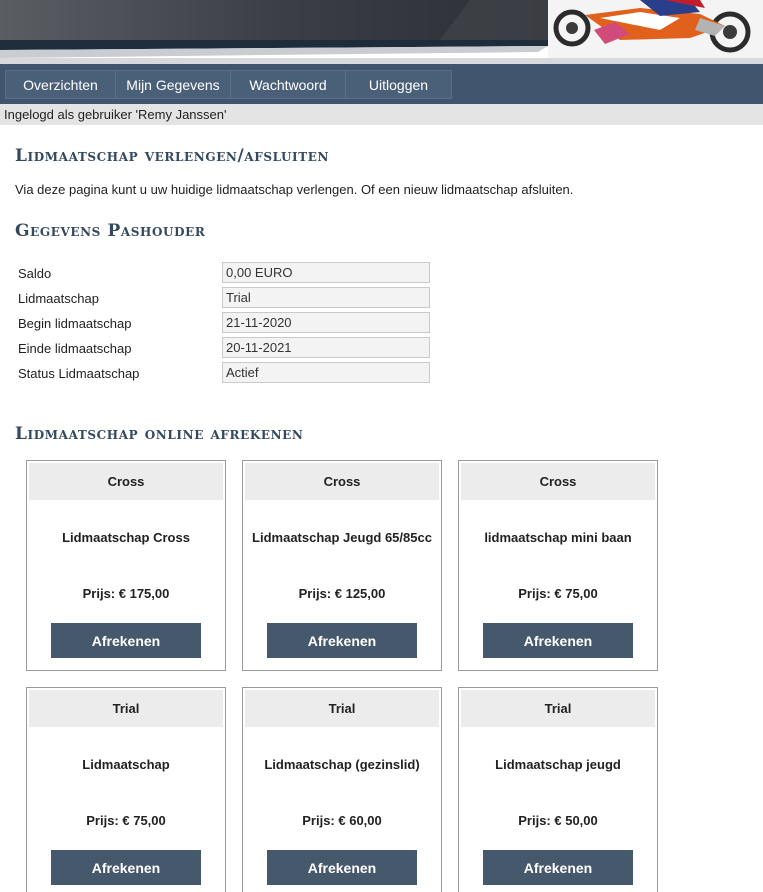  Describe the element at coordinates (58, 298) in the screenshot. I see `detail-label: Lidmaatschap` at that location.